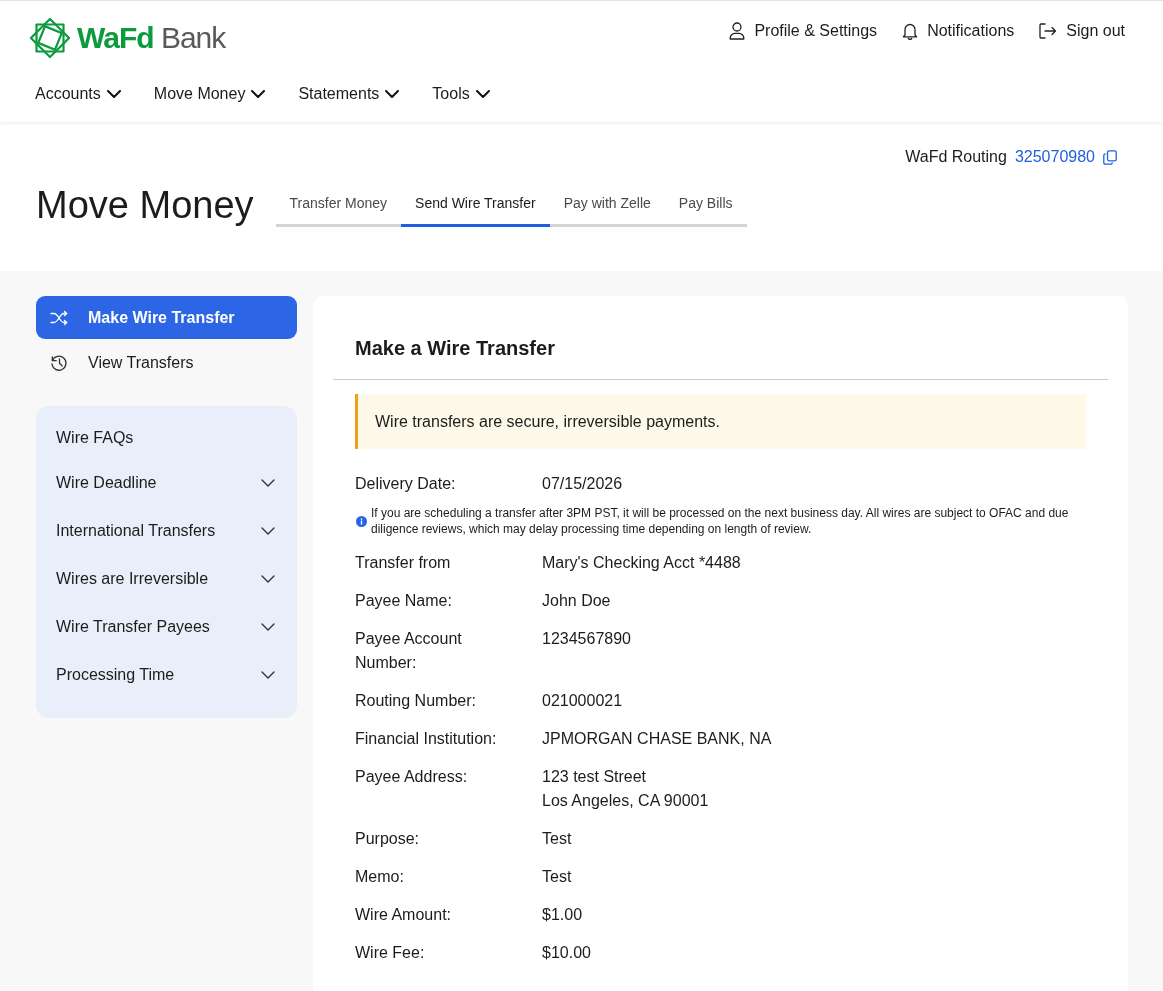 The height and width of the screenshot is (991, 1163). I want to click on field-label: Transfer from, so click(403, 563).